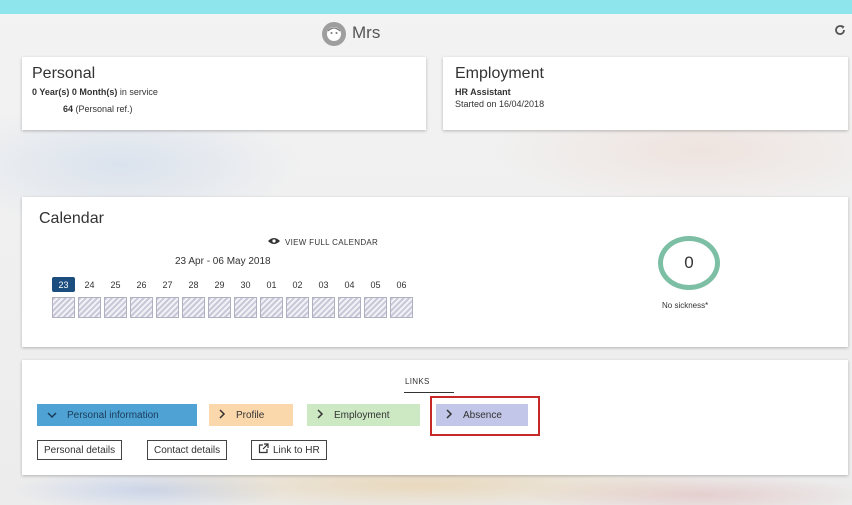 This screenshot has width=852, height=505. What do you see at coordinates (223, 261) in the screenshot?
I see `calendar-range: 23 Apr - 06 May 2018` at bounding box center [223, 261].